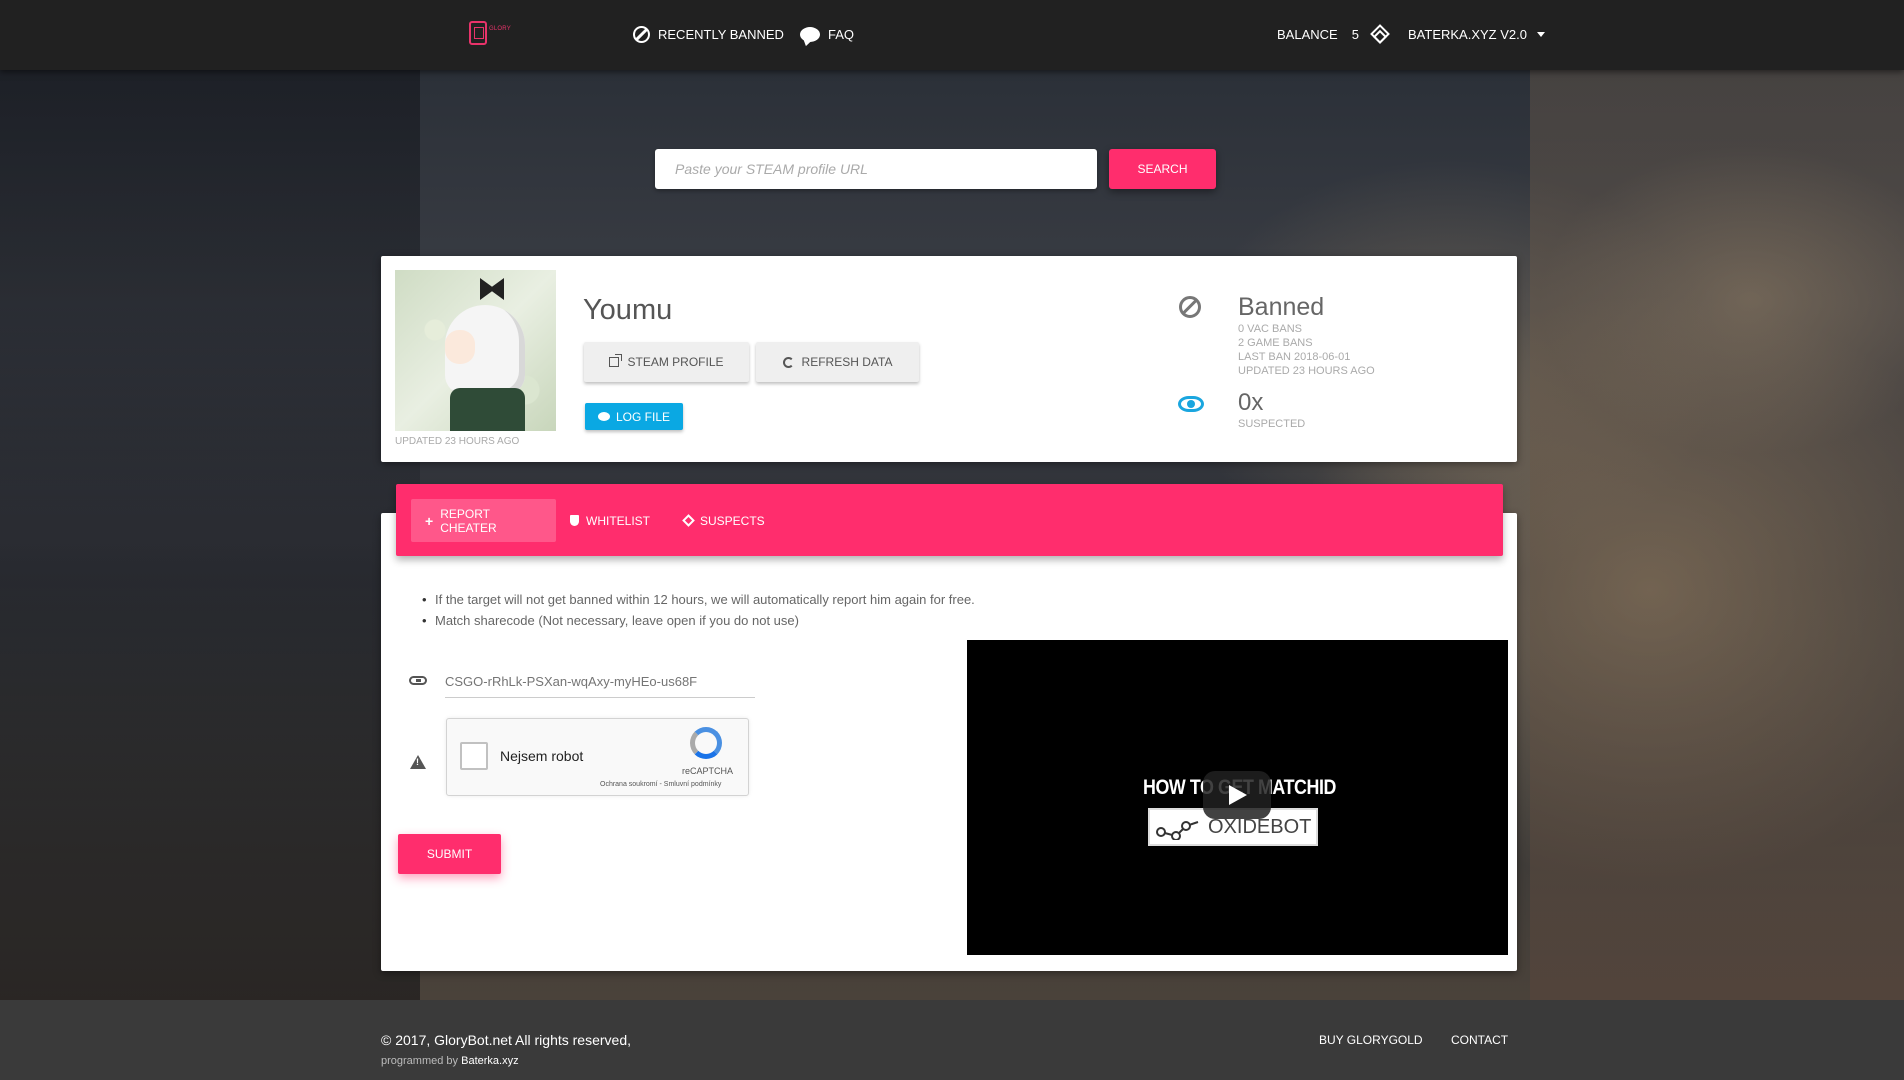  What do you see at coordinates (1251, 402) in the screenshot?
I see `suspected-count: 0x` at bounding box center [1251, 402].